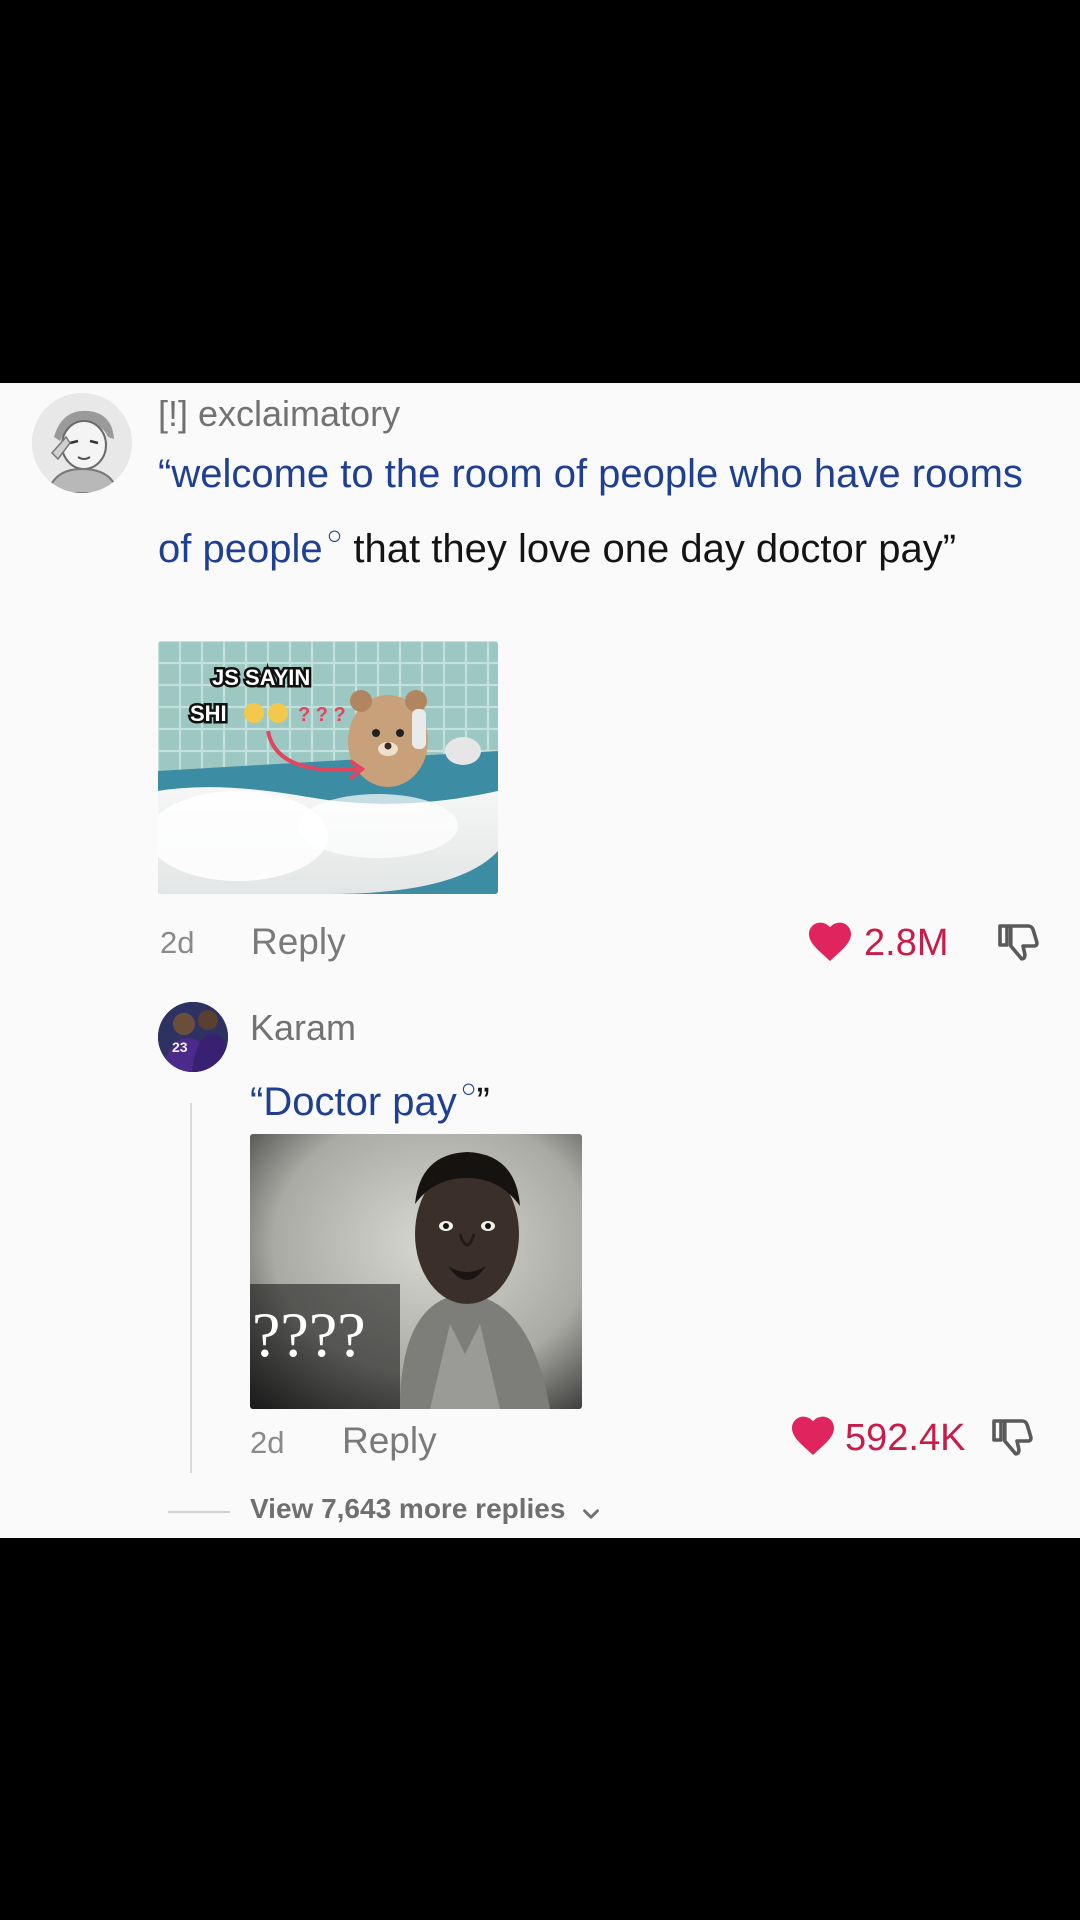 The image size is (1080, 1920). What do you see at coordinates (649, 549) in the screenshot?
I see `comment-text-rest: that they love one day doctor pay”` at bounding box center [649, 549].